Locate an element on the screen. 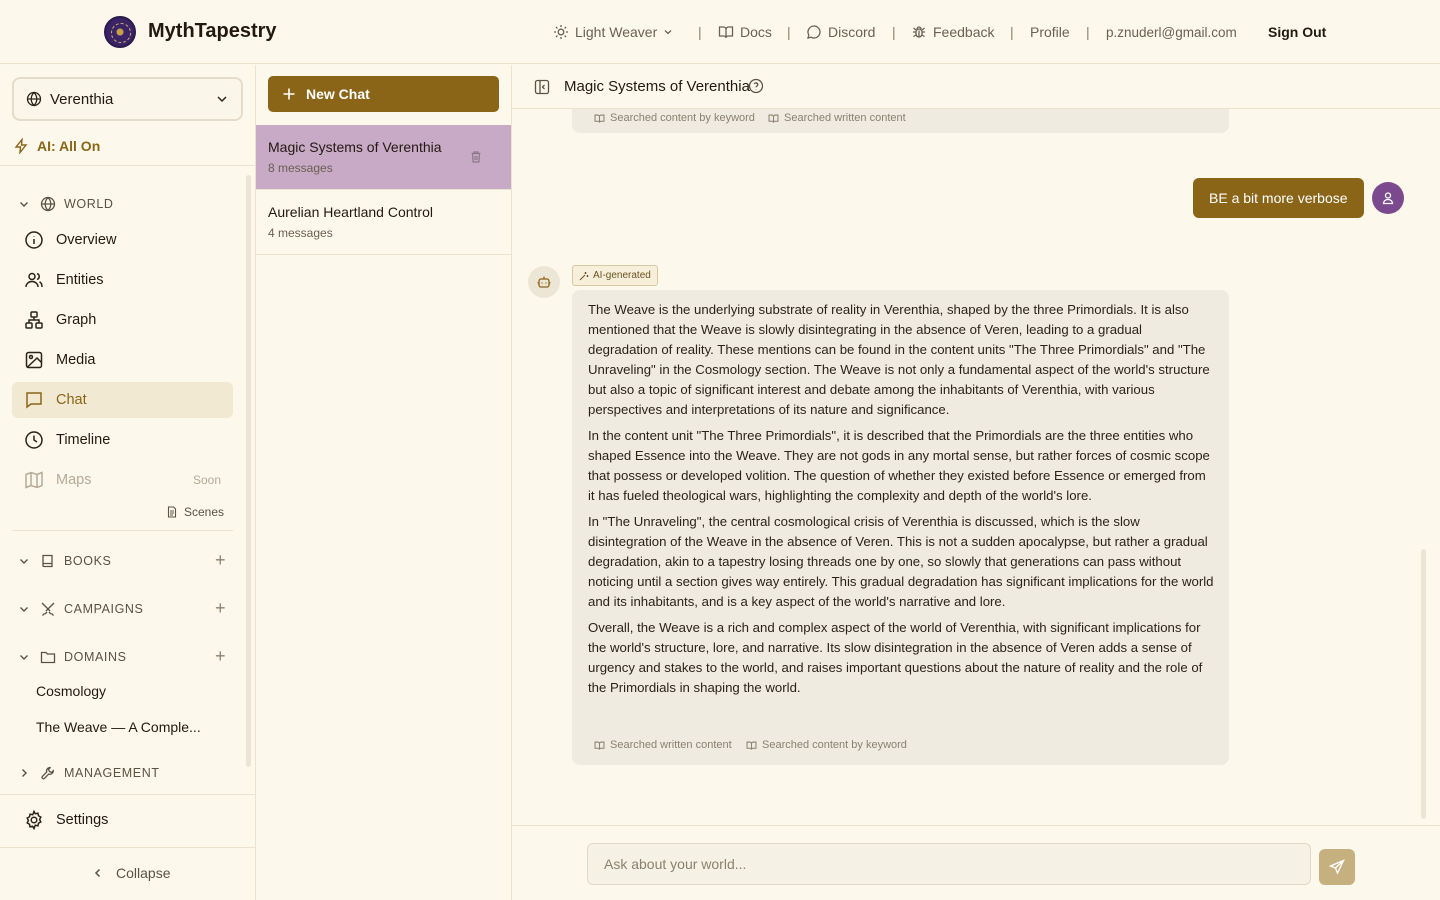  message-circle-icon is located at coordinates (814, 32).